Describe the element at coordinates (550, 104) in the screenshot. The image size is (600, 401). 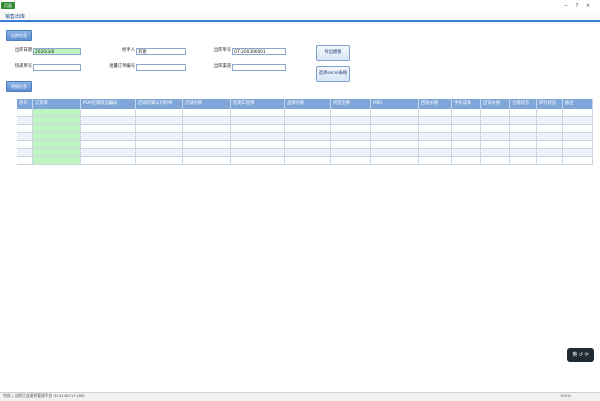
I see `column-header: 库存状态` at that location.